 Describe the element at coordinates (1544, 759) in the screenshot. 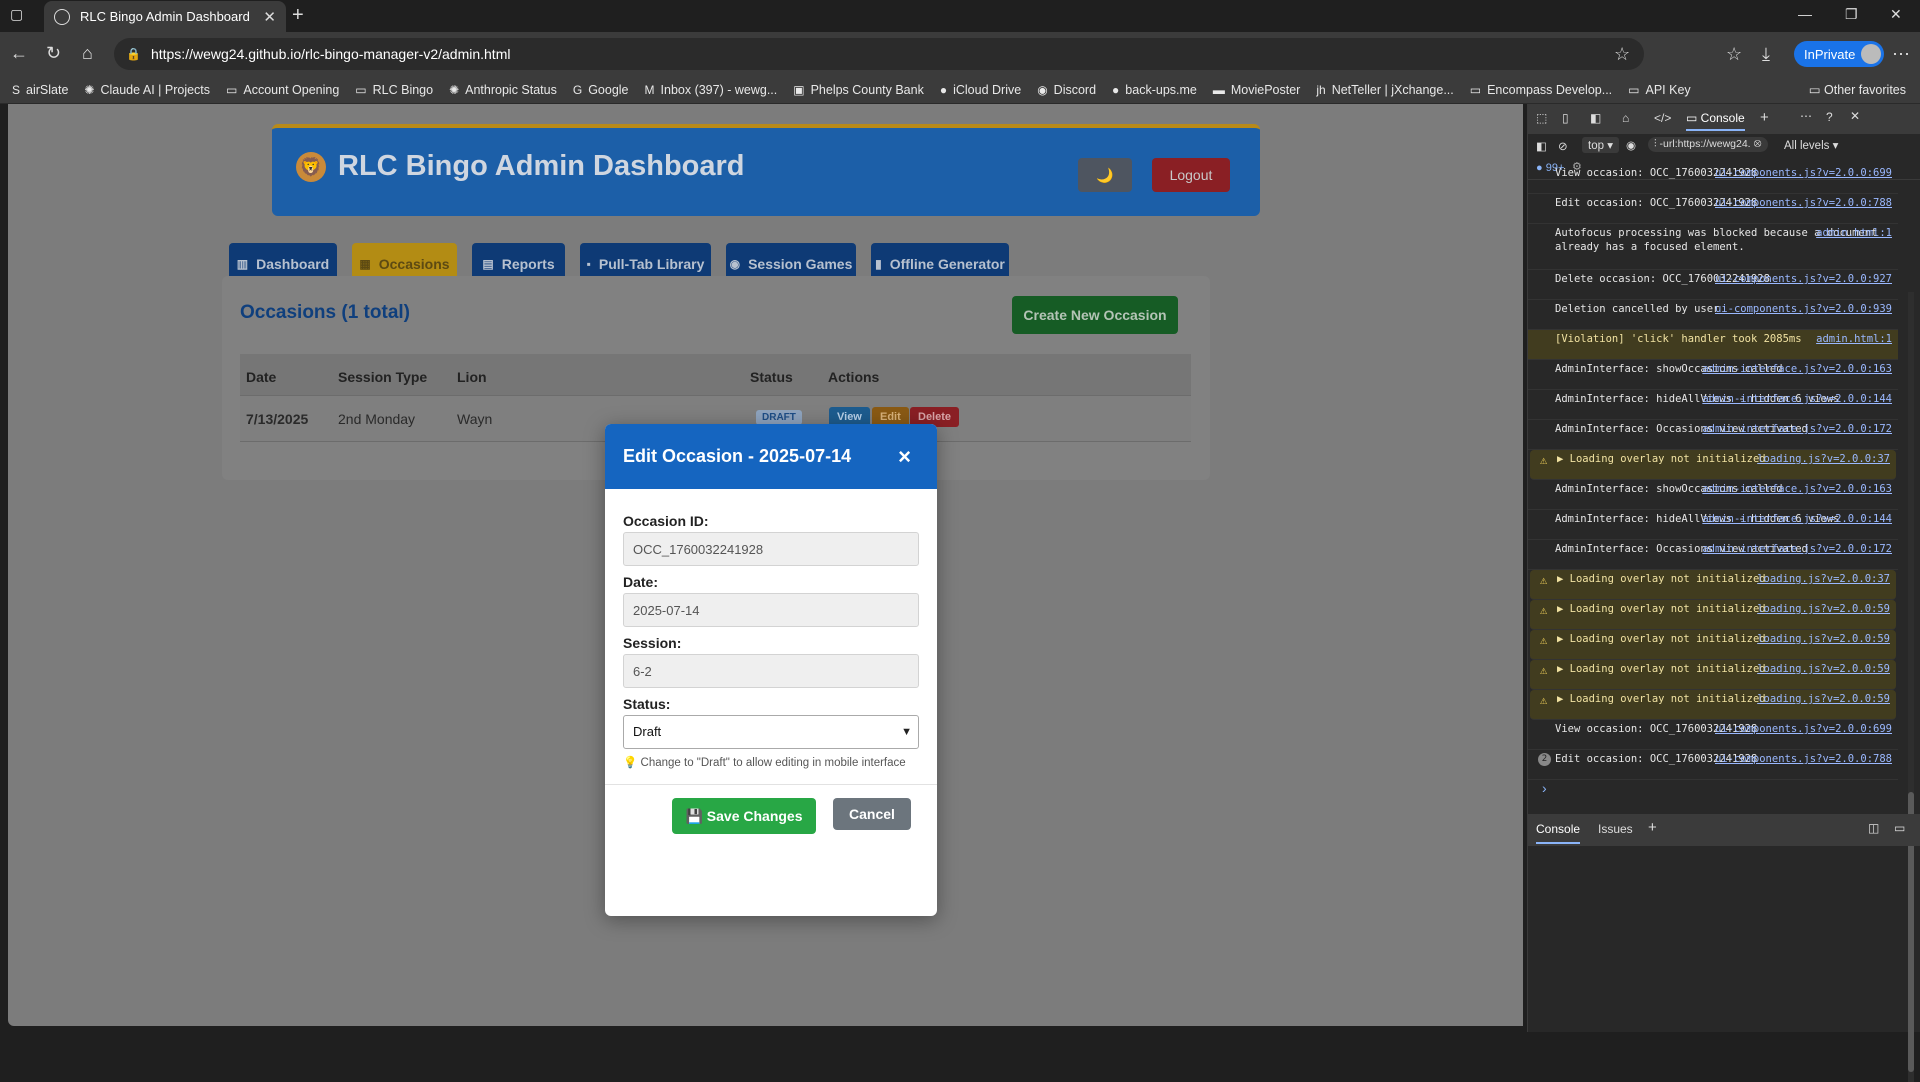

I see `repeat-count: 2` at that location.